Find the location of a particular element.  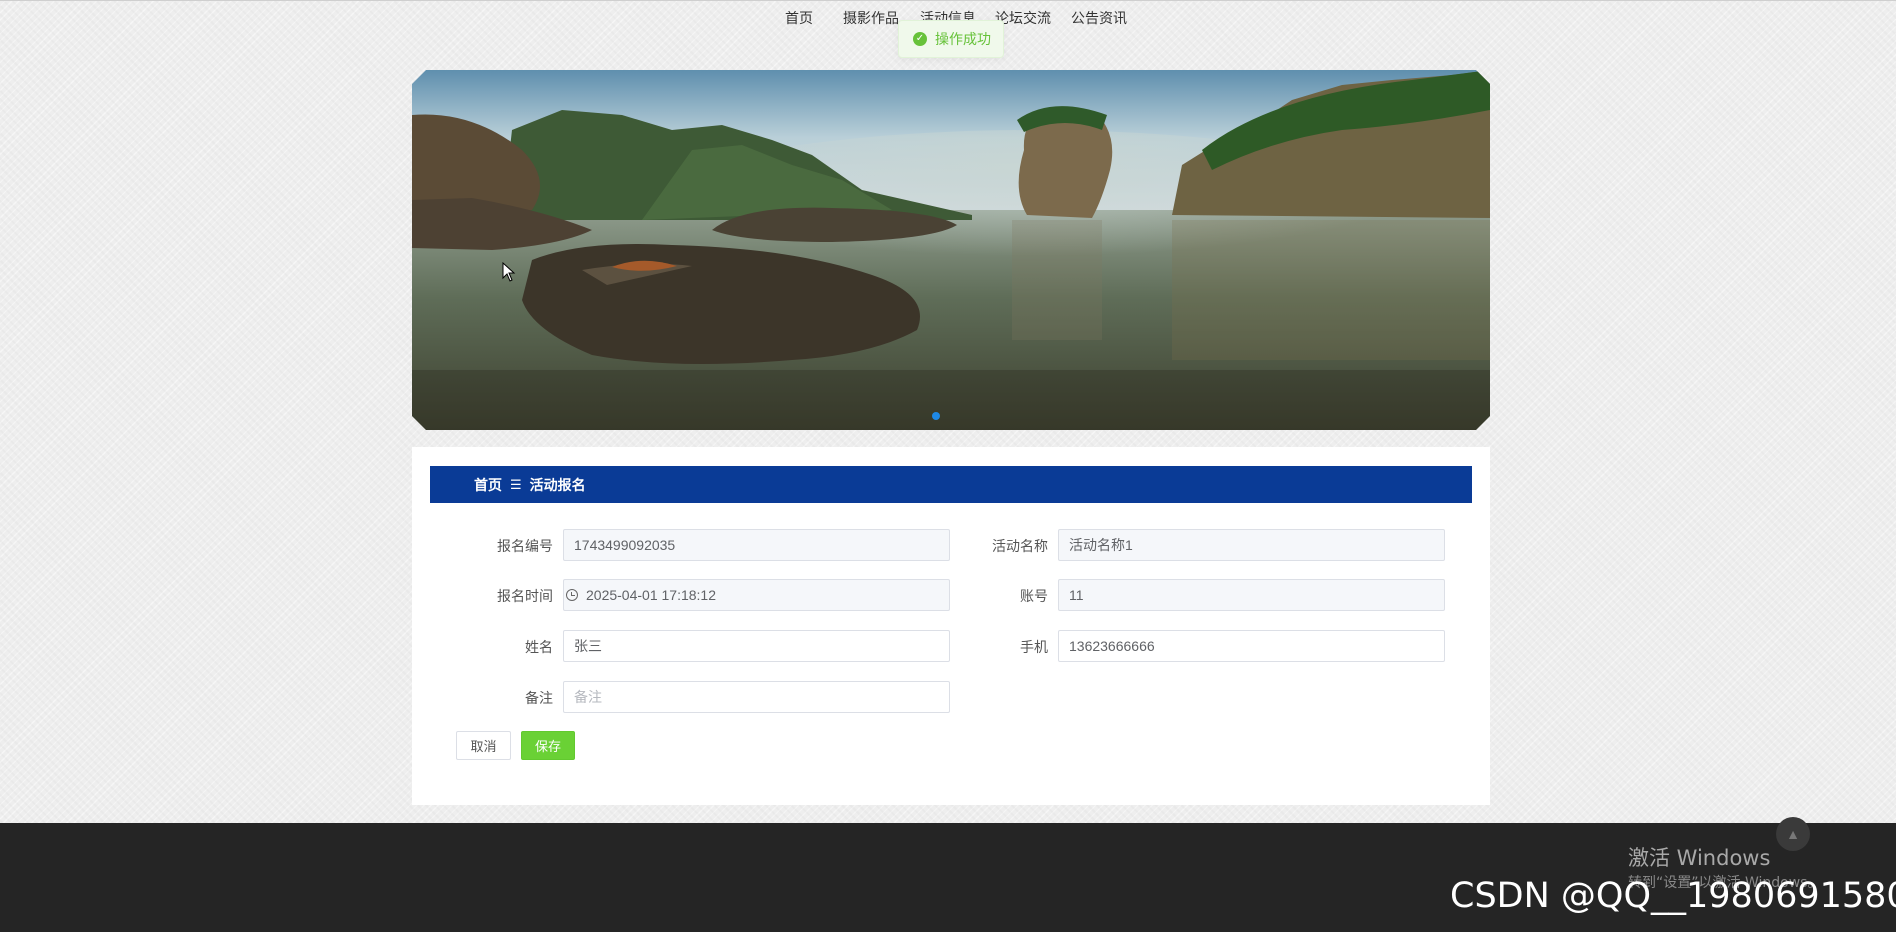

nav-item-notices: 公告资讯 is located at coordinates (1099, 18).